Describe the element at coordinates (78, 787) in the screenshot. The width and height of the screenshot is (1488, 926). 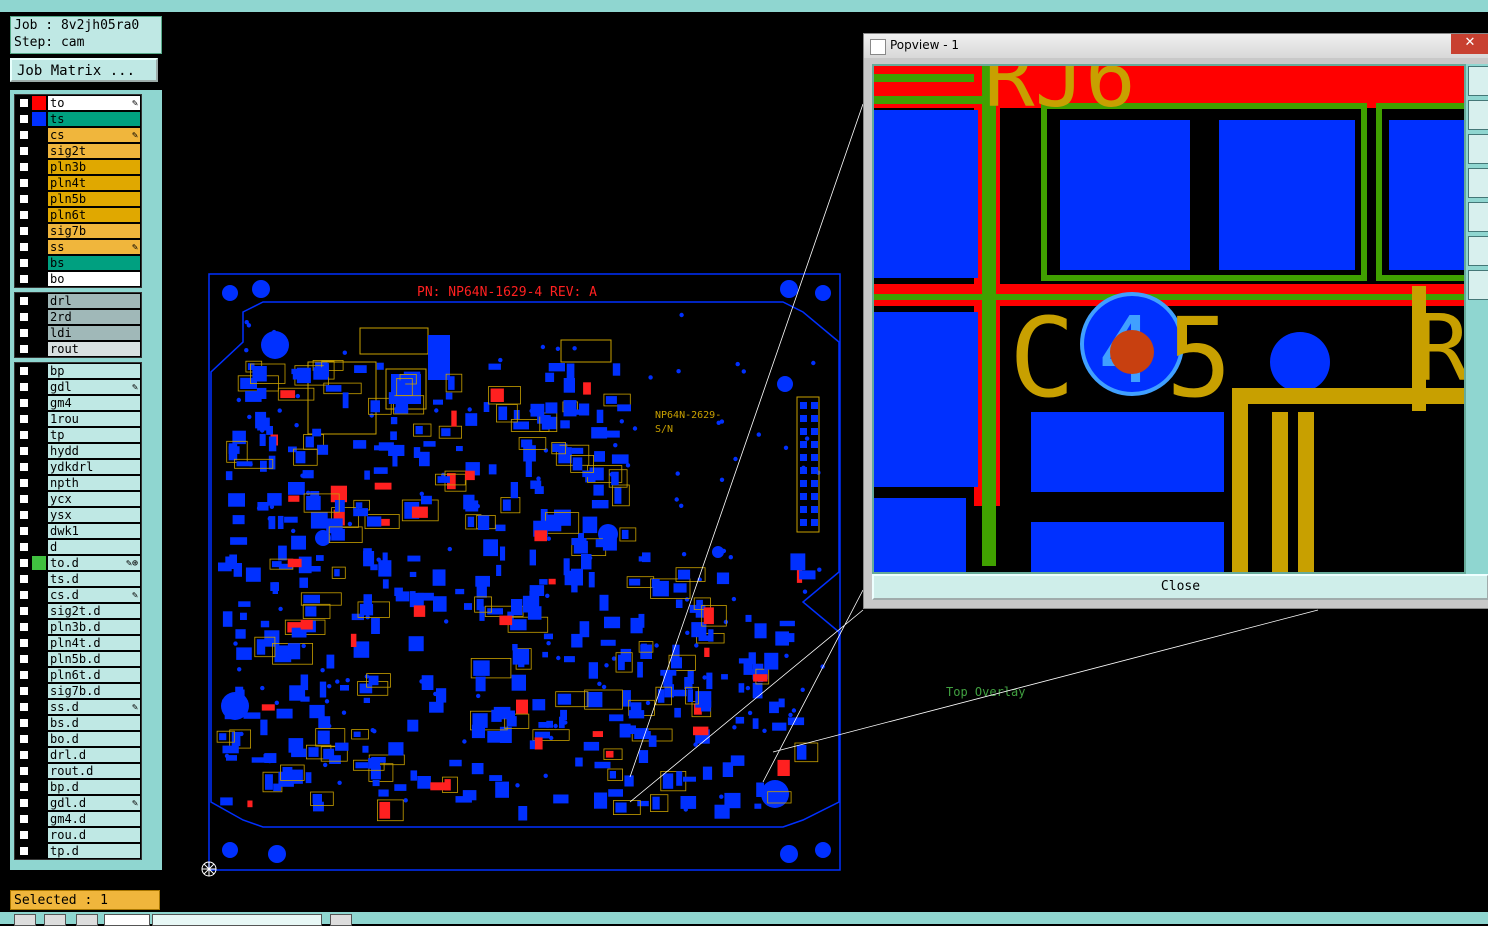
I see `layer-row: bp.d` at that location.